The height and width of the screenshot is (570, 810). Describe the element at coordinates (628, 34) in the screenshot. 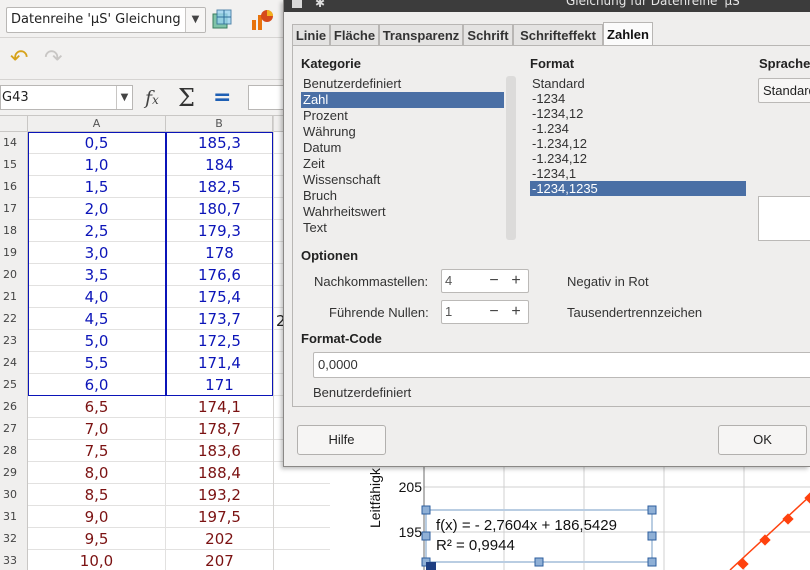

I see `tab-zahlen: Zahlen` at that location.